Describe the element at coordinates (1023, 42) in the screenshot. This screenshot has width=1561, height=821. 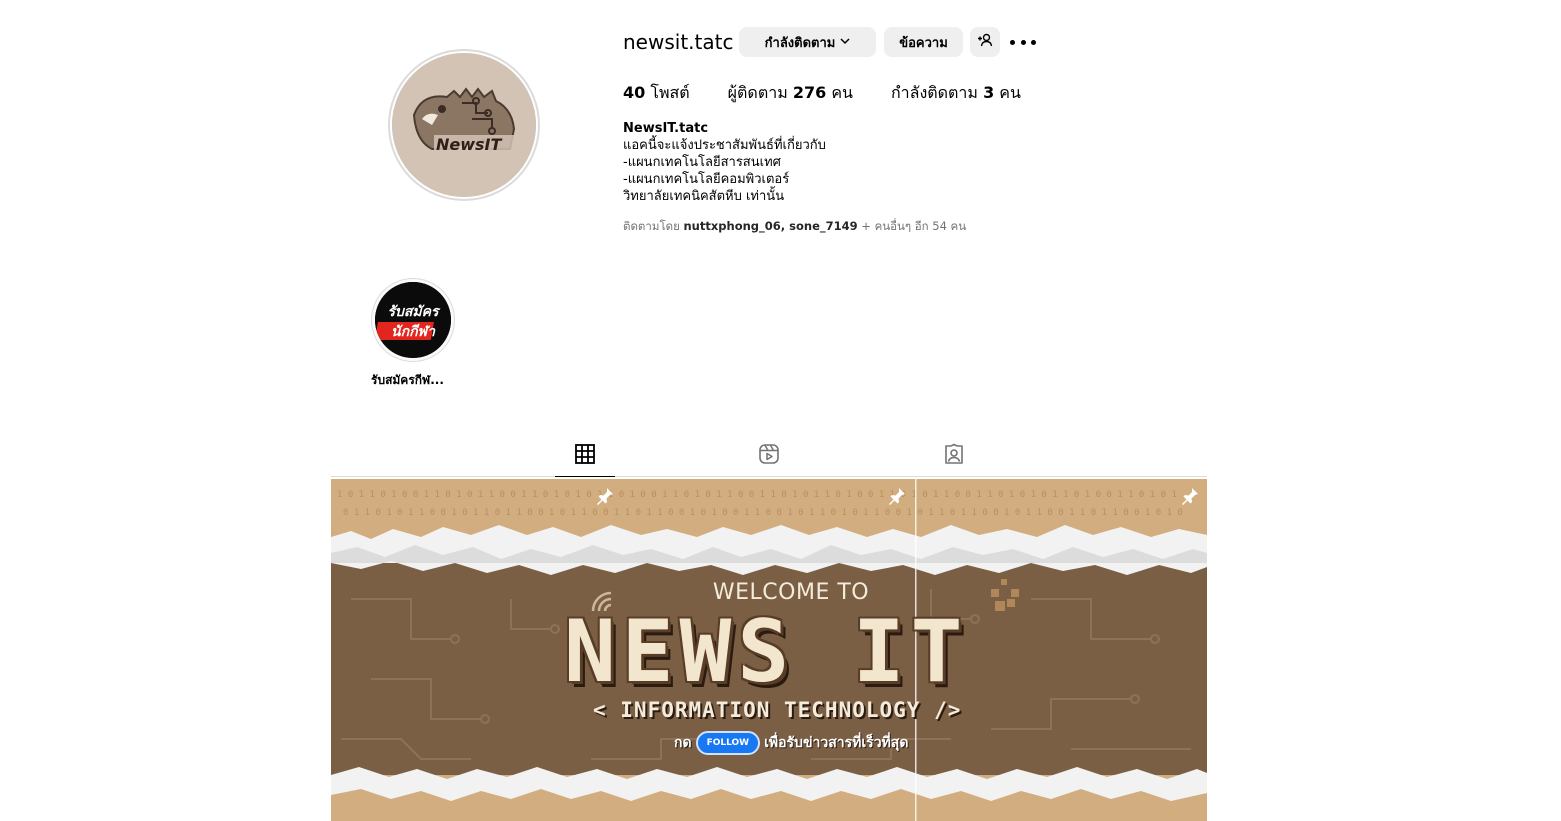
I see `more-options-icon` at that location.